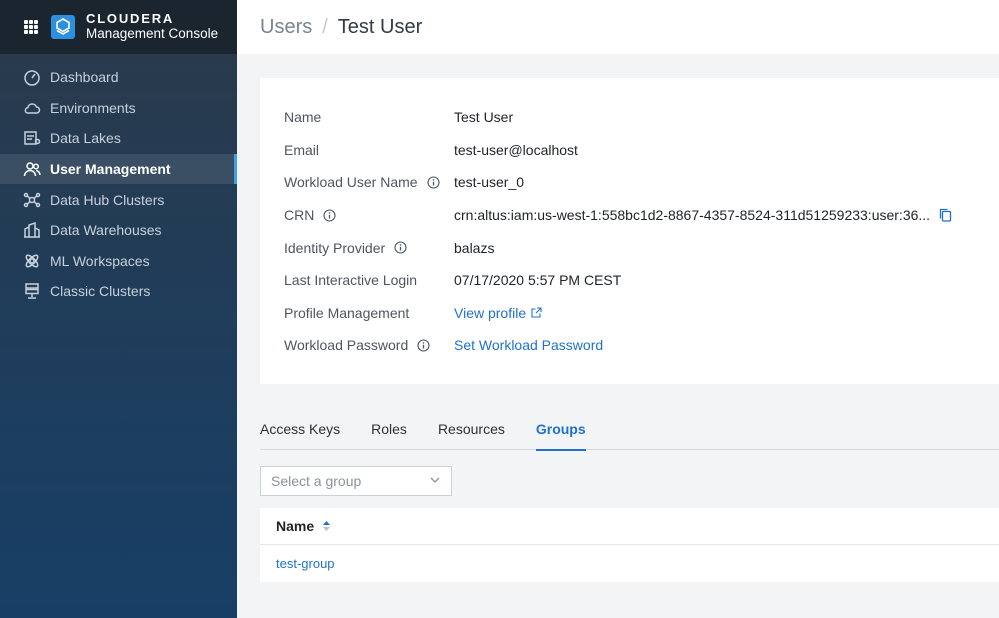 The image size is (999, 618). What do you see at coordinates (629, 182) in the screenshot?
I see `detail-row-workload-user-name: Workload User Name test-user_0` at bounding box center [629, 182].